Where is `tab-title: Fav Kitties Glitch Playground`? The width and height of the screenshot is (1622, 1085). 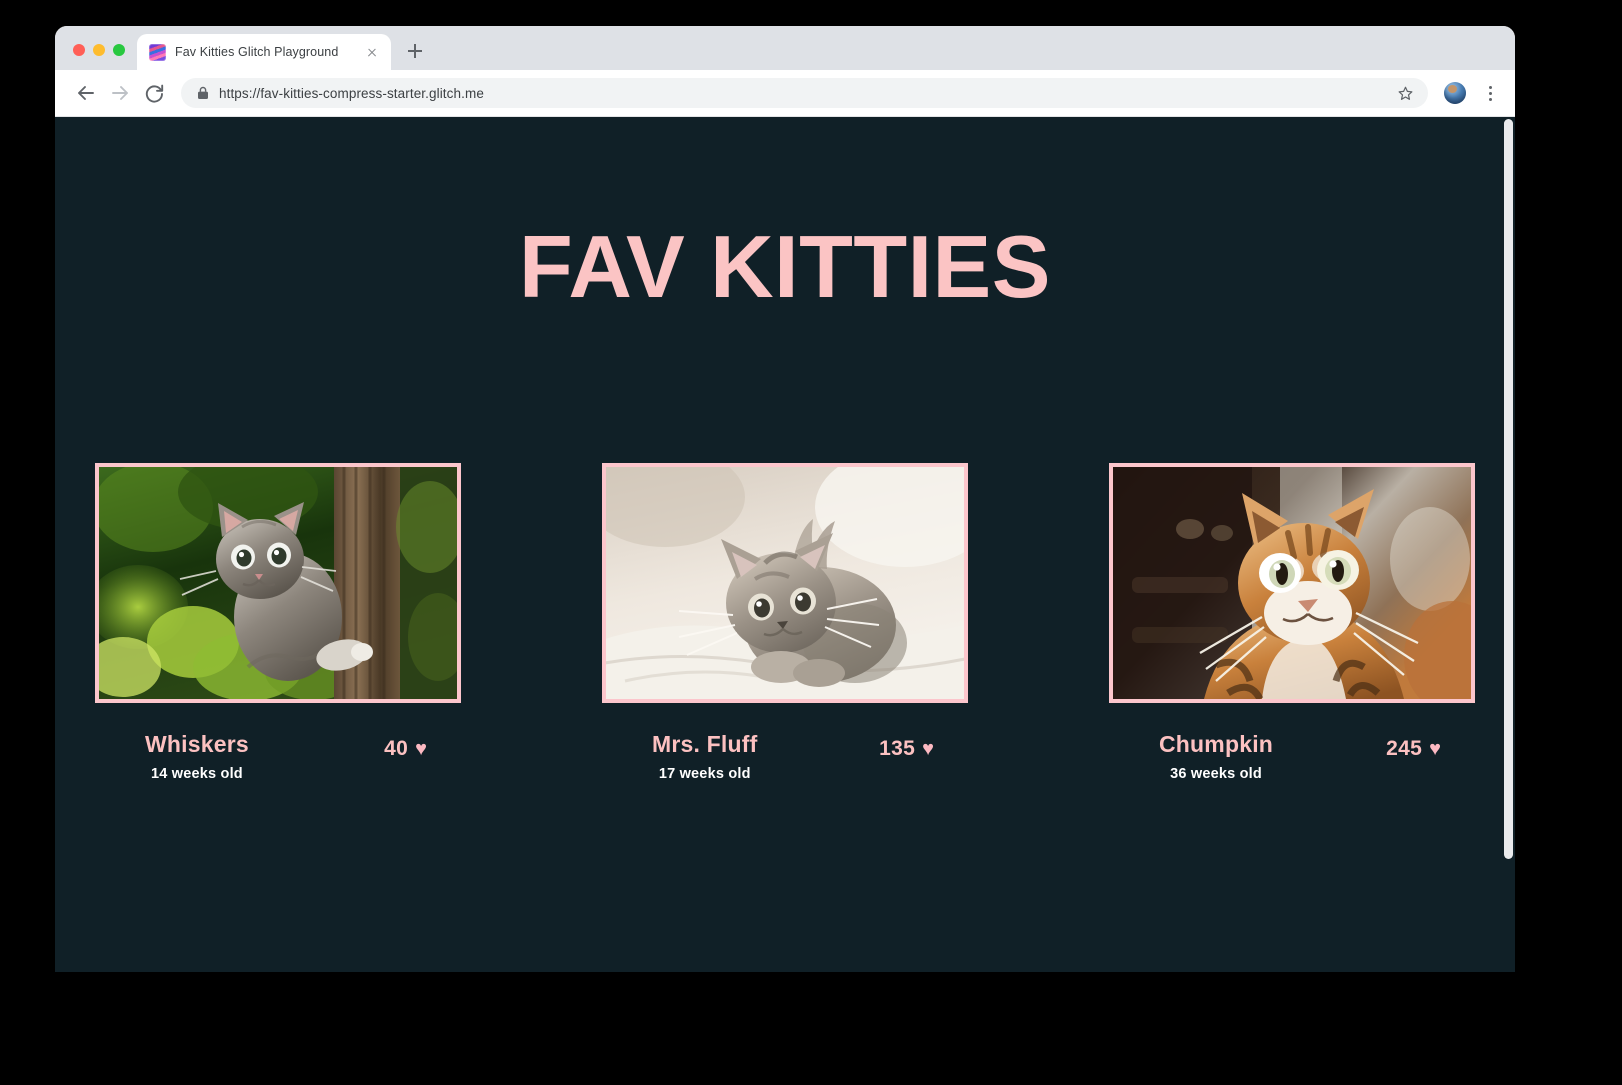 tab-title: Fav Kitties Glitch Playground is located at coordinates (257, 52).